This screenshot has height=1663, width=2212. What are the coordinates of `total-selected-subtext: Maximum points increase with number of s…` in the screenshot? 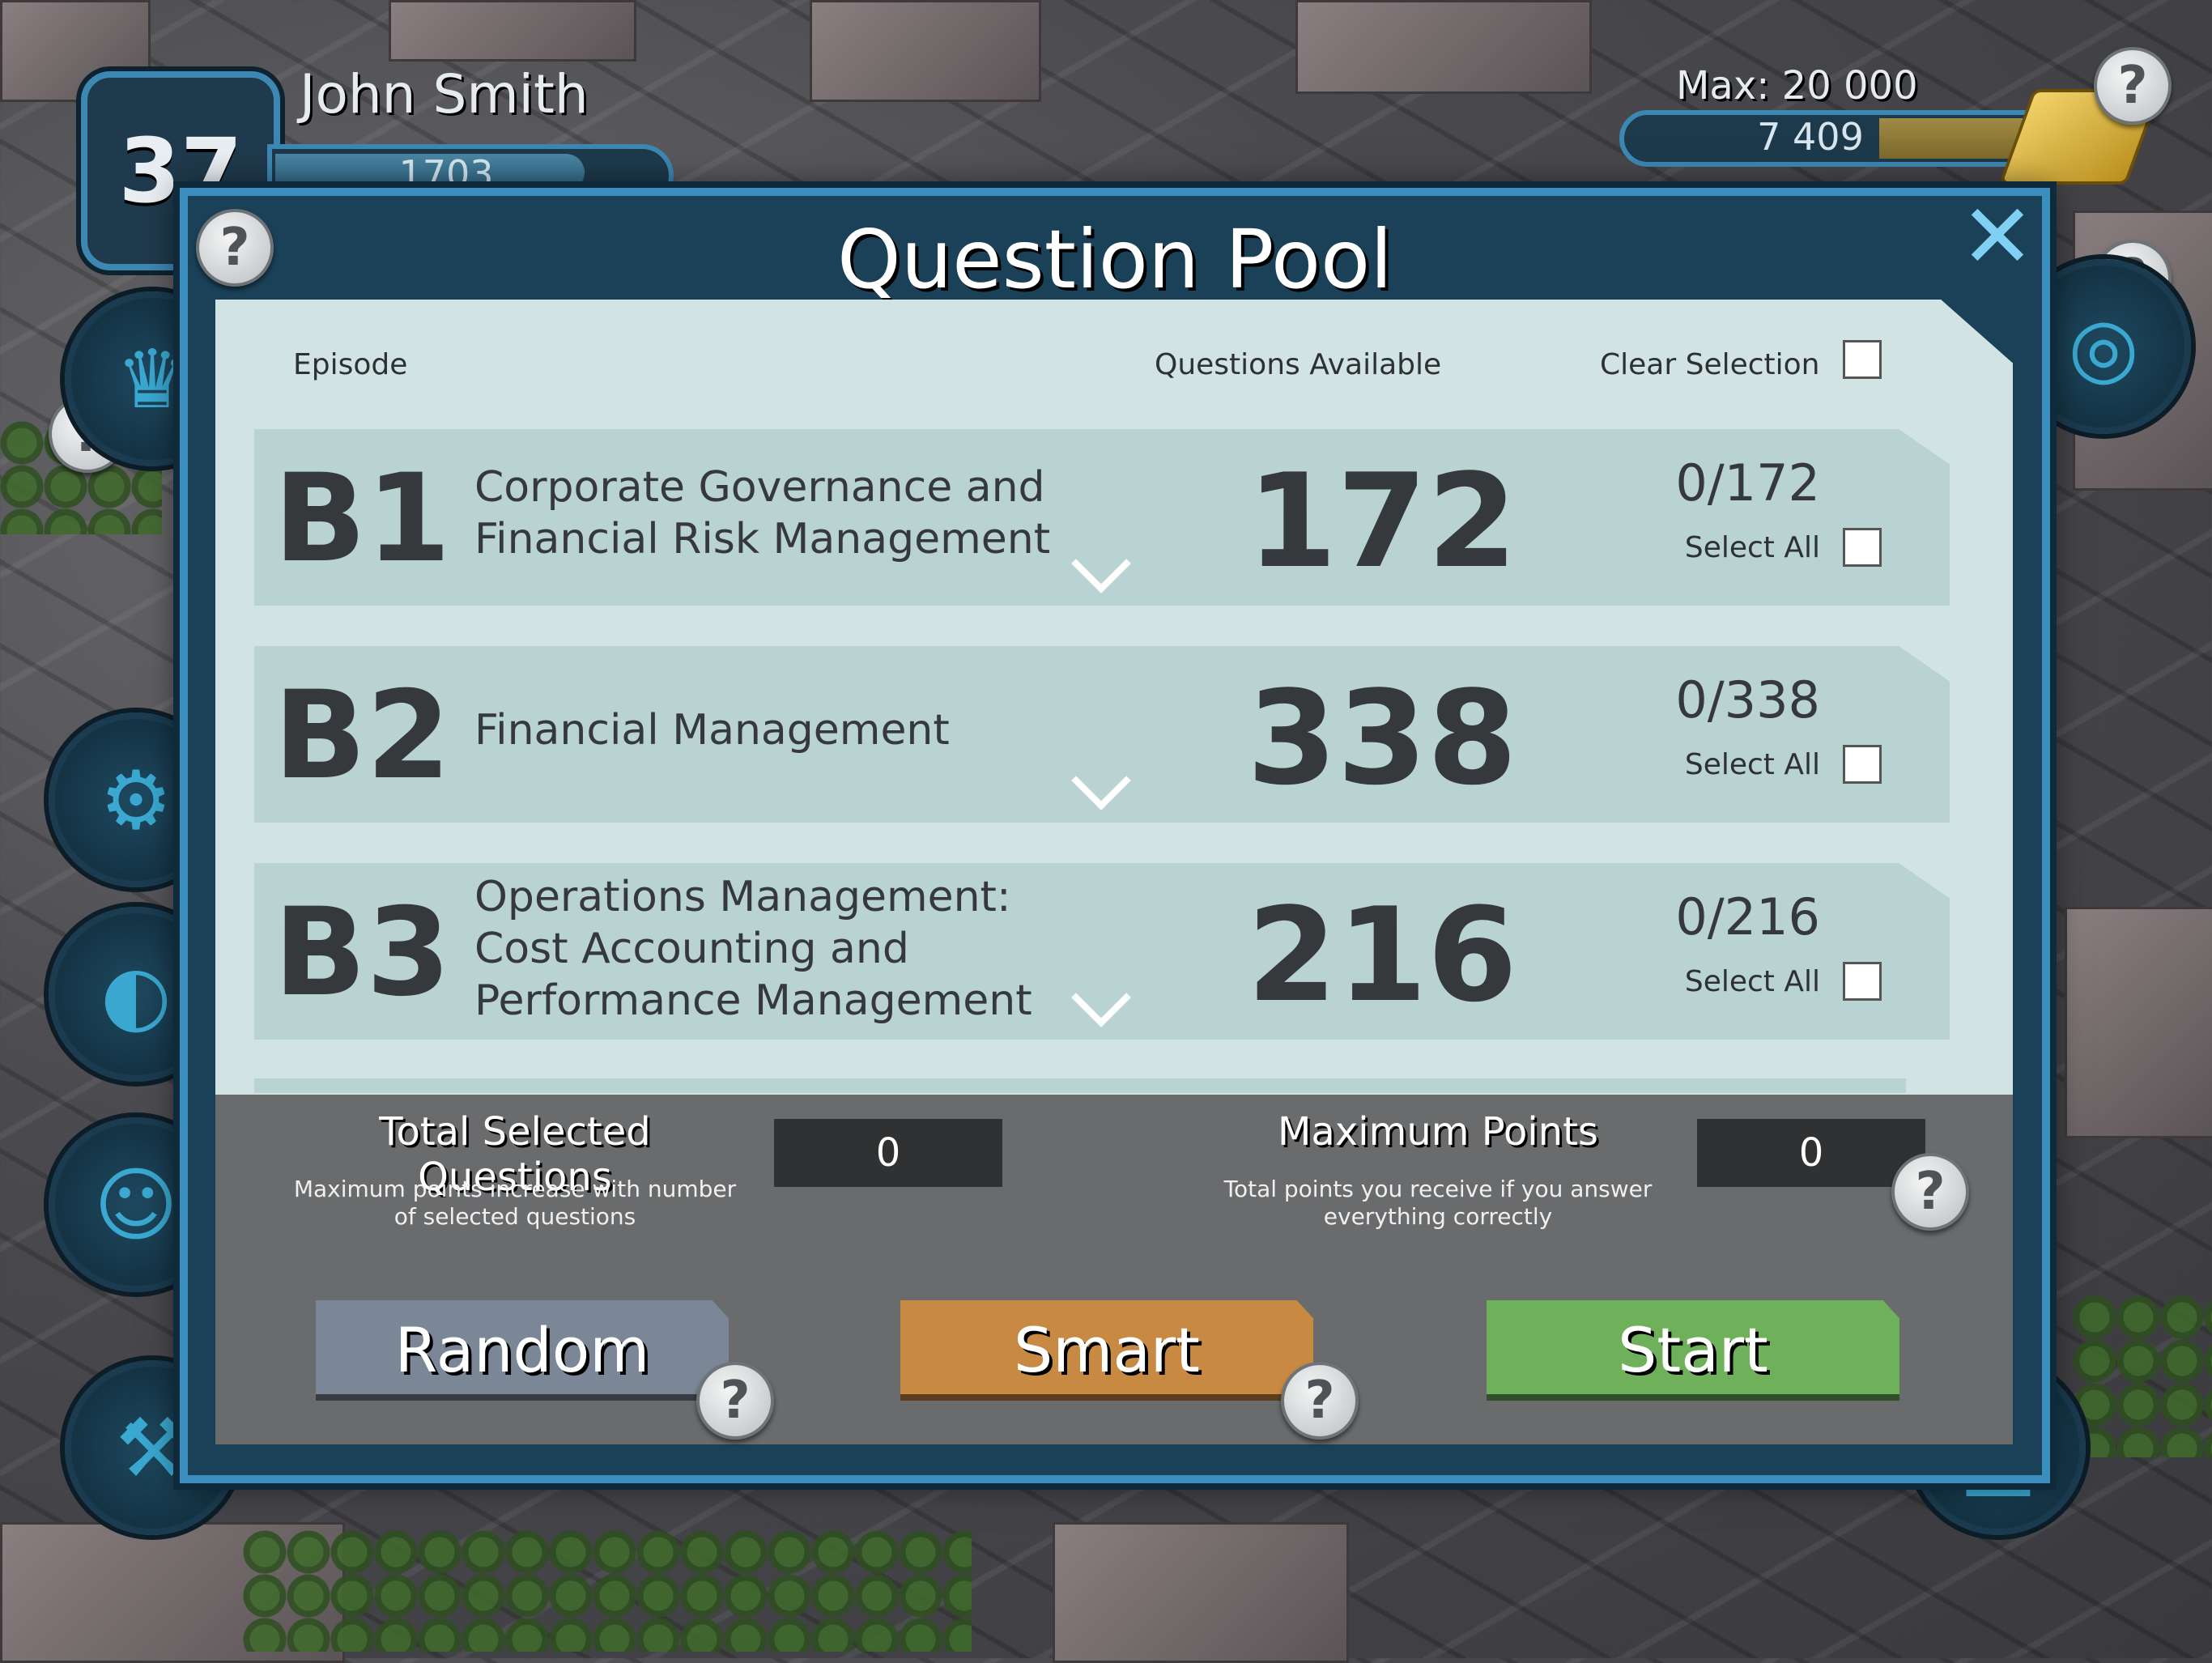 It's located at (515, 1203).